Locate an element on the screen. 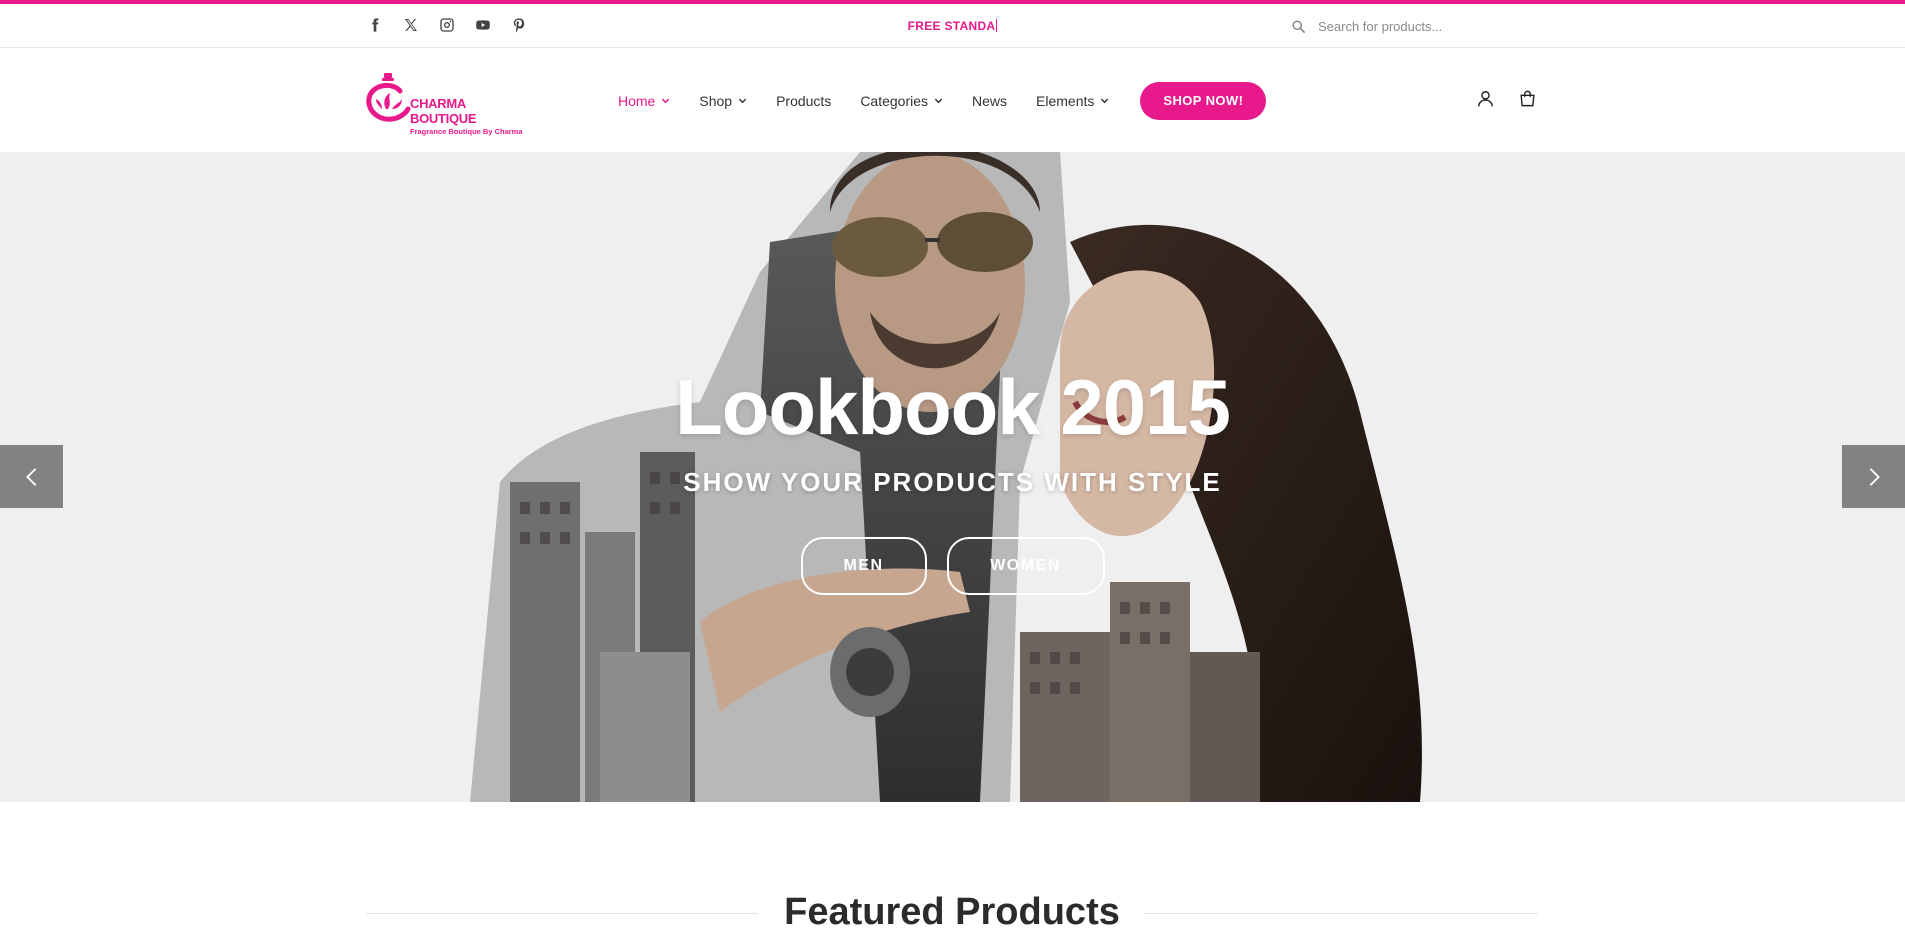 The width and height of the screenshot is (1905, 952). featured-products-header: Featured Products is located at coordinates (952, 913).